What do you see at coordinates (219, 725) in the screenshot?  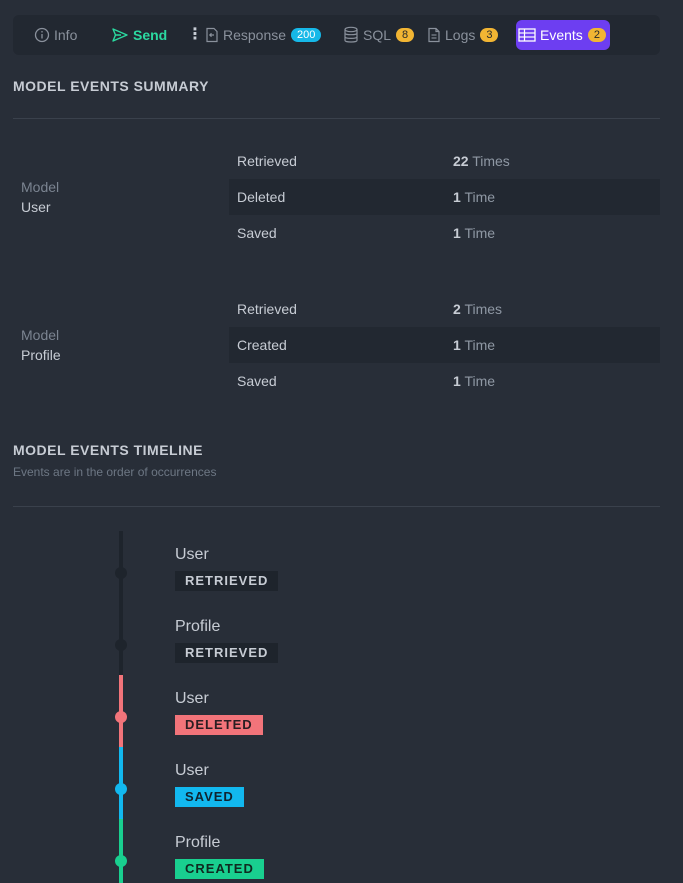 I see `timeline-event-badge: DELETED` at bounding box center [219, 725].